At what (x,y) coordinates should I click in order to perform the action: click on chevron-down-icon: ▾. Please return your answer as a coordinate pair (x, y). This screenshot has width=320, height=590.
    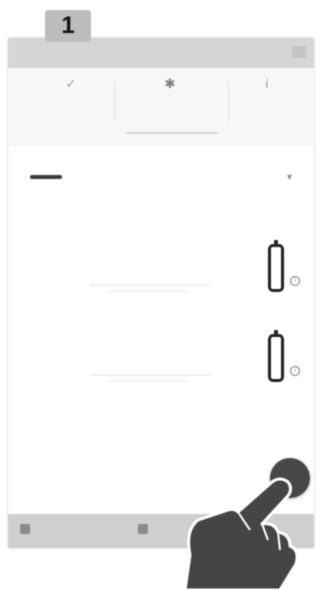
    Looking at the image, I should click on (289, 177).